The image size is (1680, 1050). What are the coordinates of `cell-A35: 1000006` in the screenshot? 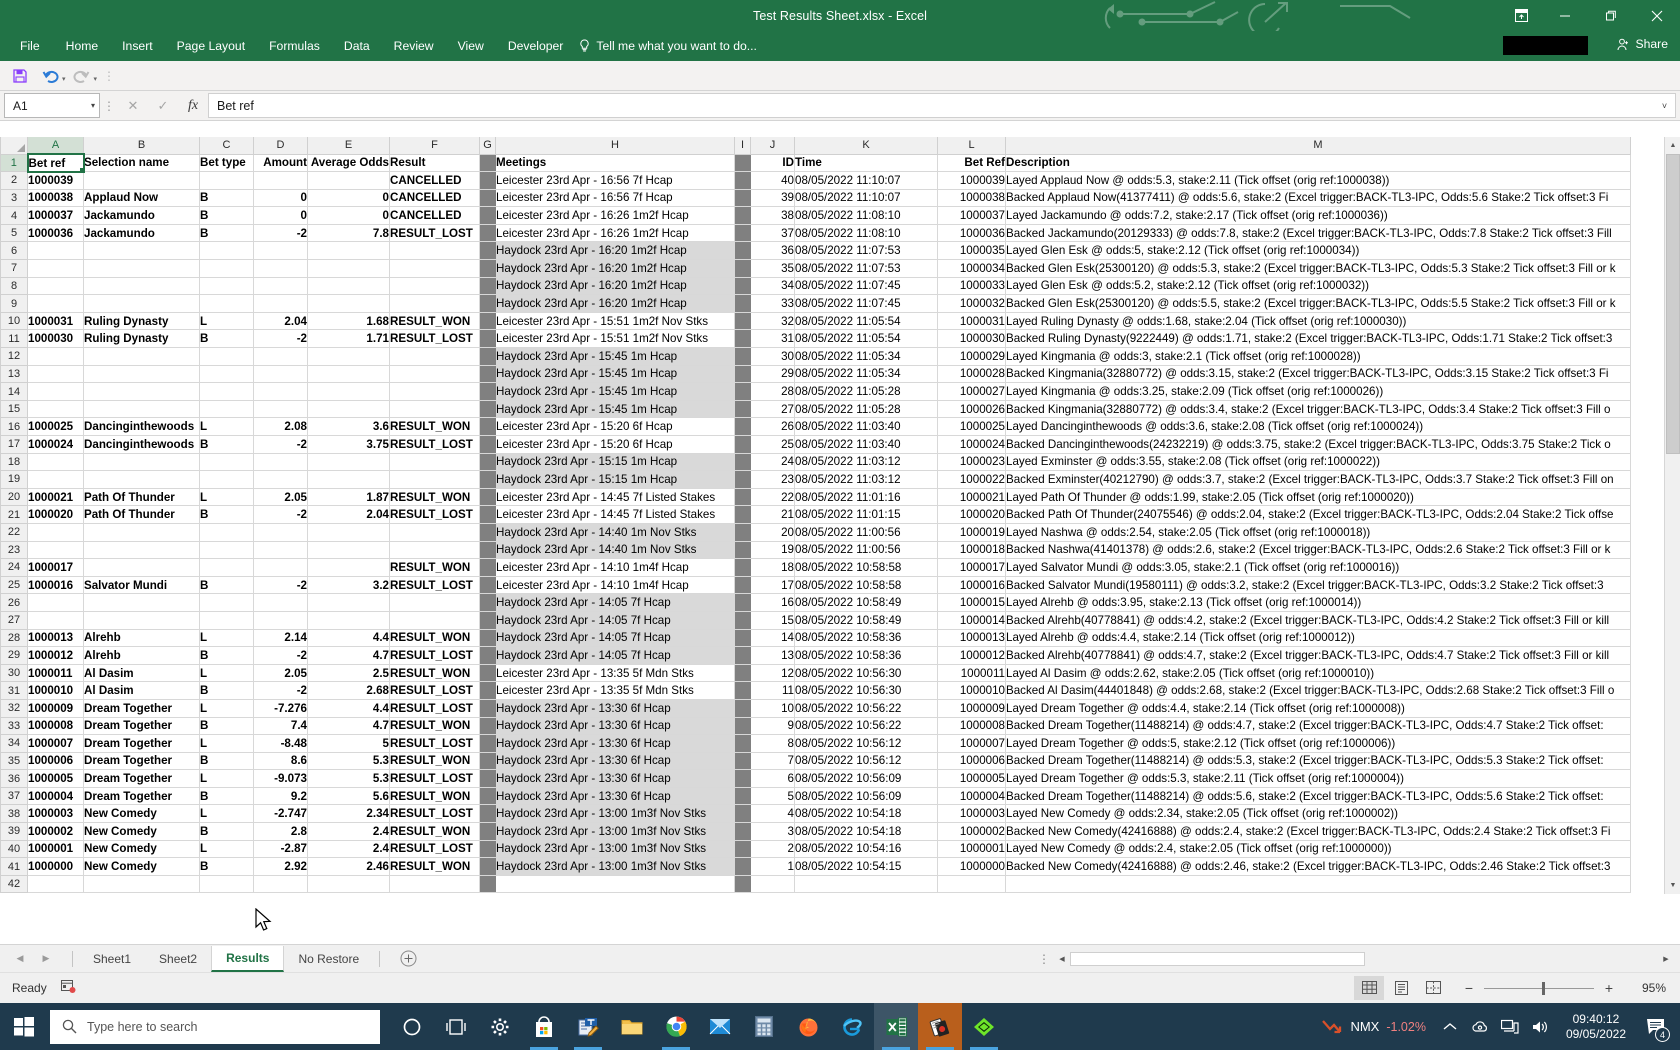 It's located at (55, 761).